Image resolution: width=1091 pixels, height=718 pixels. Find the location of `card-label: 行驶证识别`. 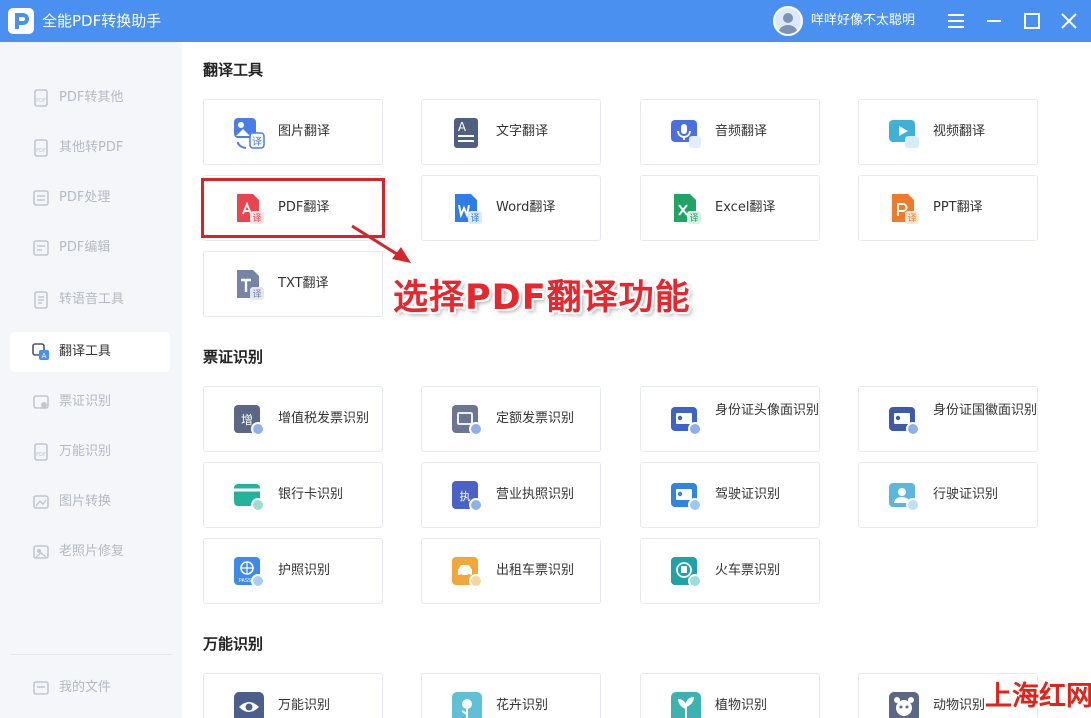

card-label: 行驶证识别 is located at coordinates (966, 494).